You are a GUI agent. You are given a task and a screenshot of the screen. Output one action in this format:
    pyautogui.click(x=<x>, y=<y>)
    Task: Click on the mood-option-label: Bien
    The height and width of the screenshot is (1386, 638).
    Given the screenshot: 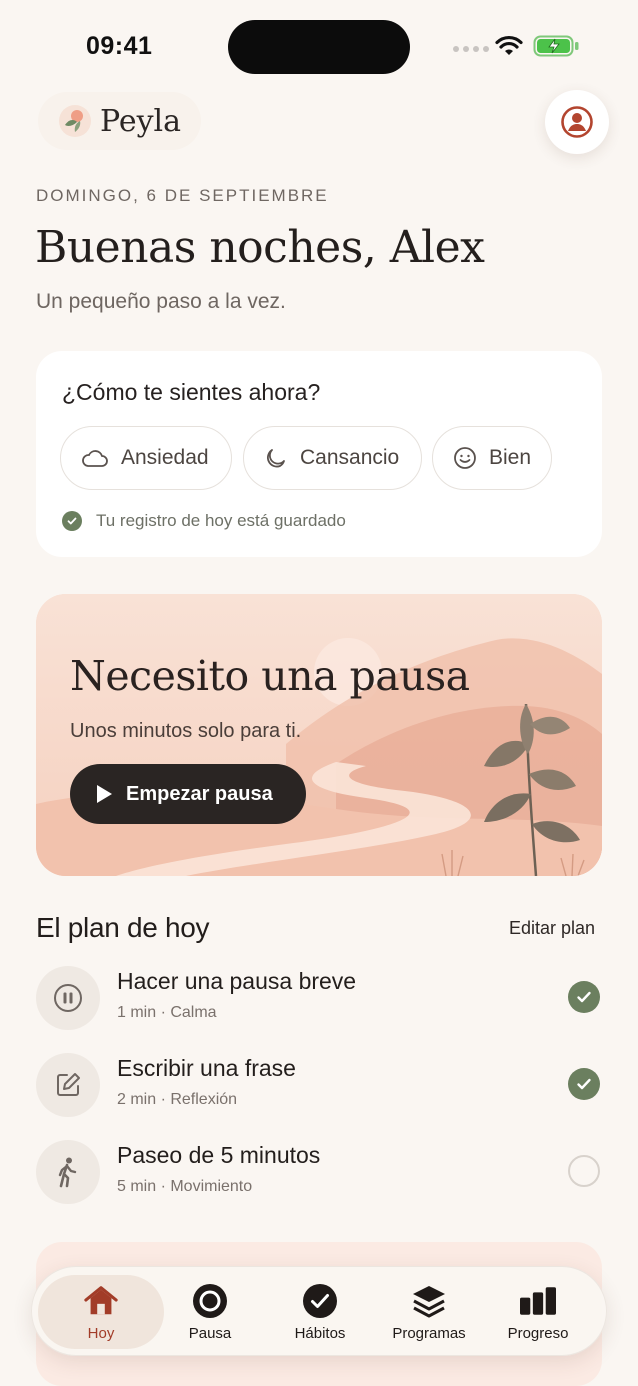 What is the action you would take?
    pyautogui.click(x=509, y=457)
    